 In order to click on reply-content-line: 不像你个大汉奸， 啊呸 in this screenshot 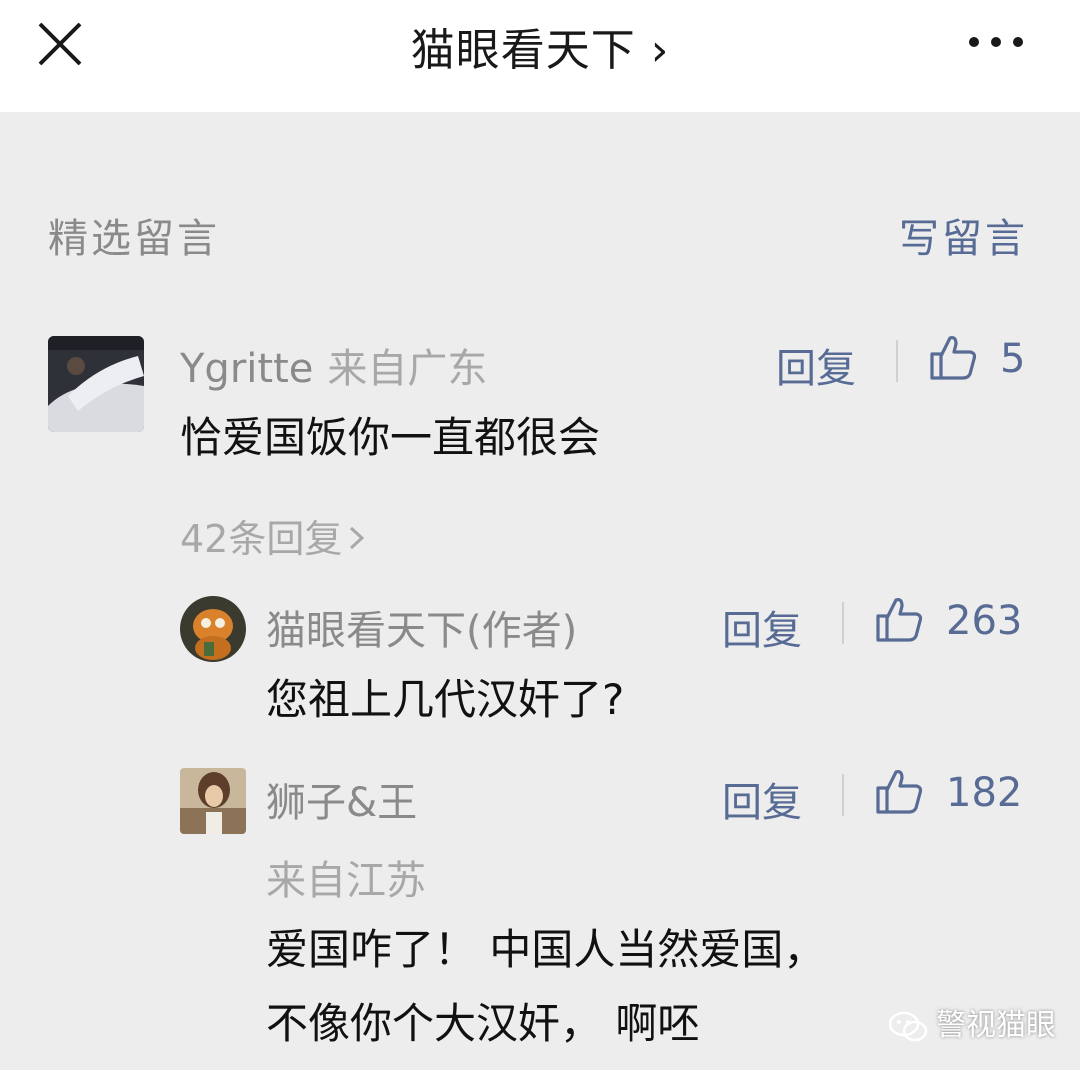, I will do `click(483, 1023)`.